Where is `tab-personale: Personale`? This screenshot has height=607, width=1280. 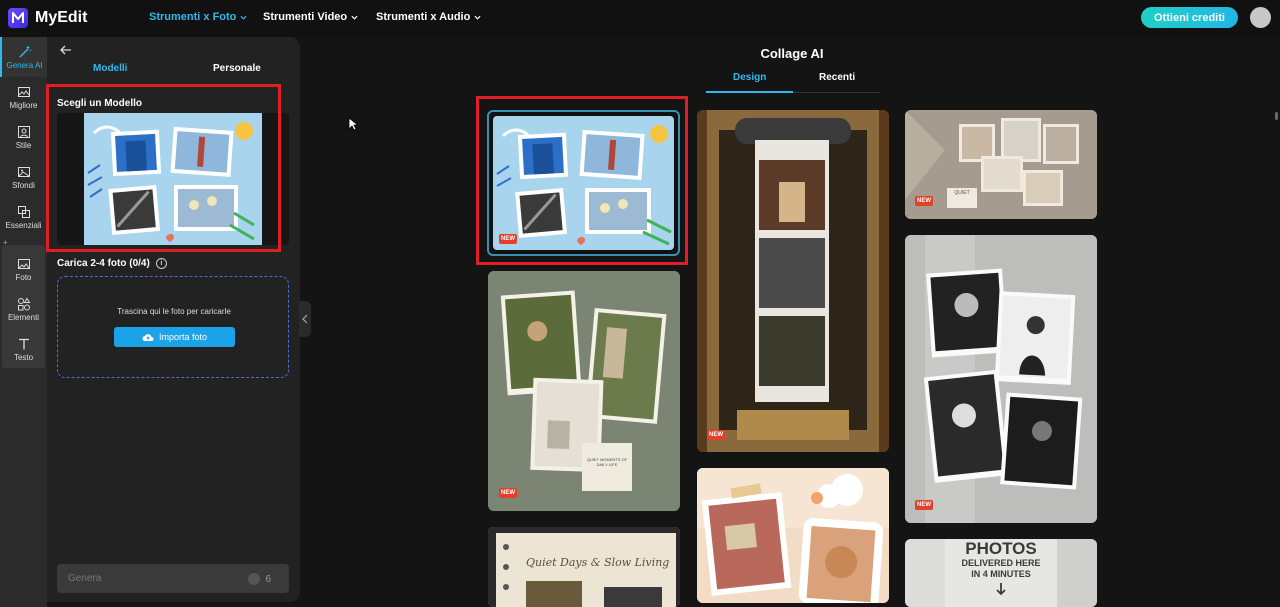 tab-personale: Personale is located at coordinates (237, 68).